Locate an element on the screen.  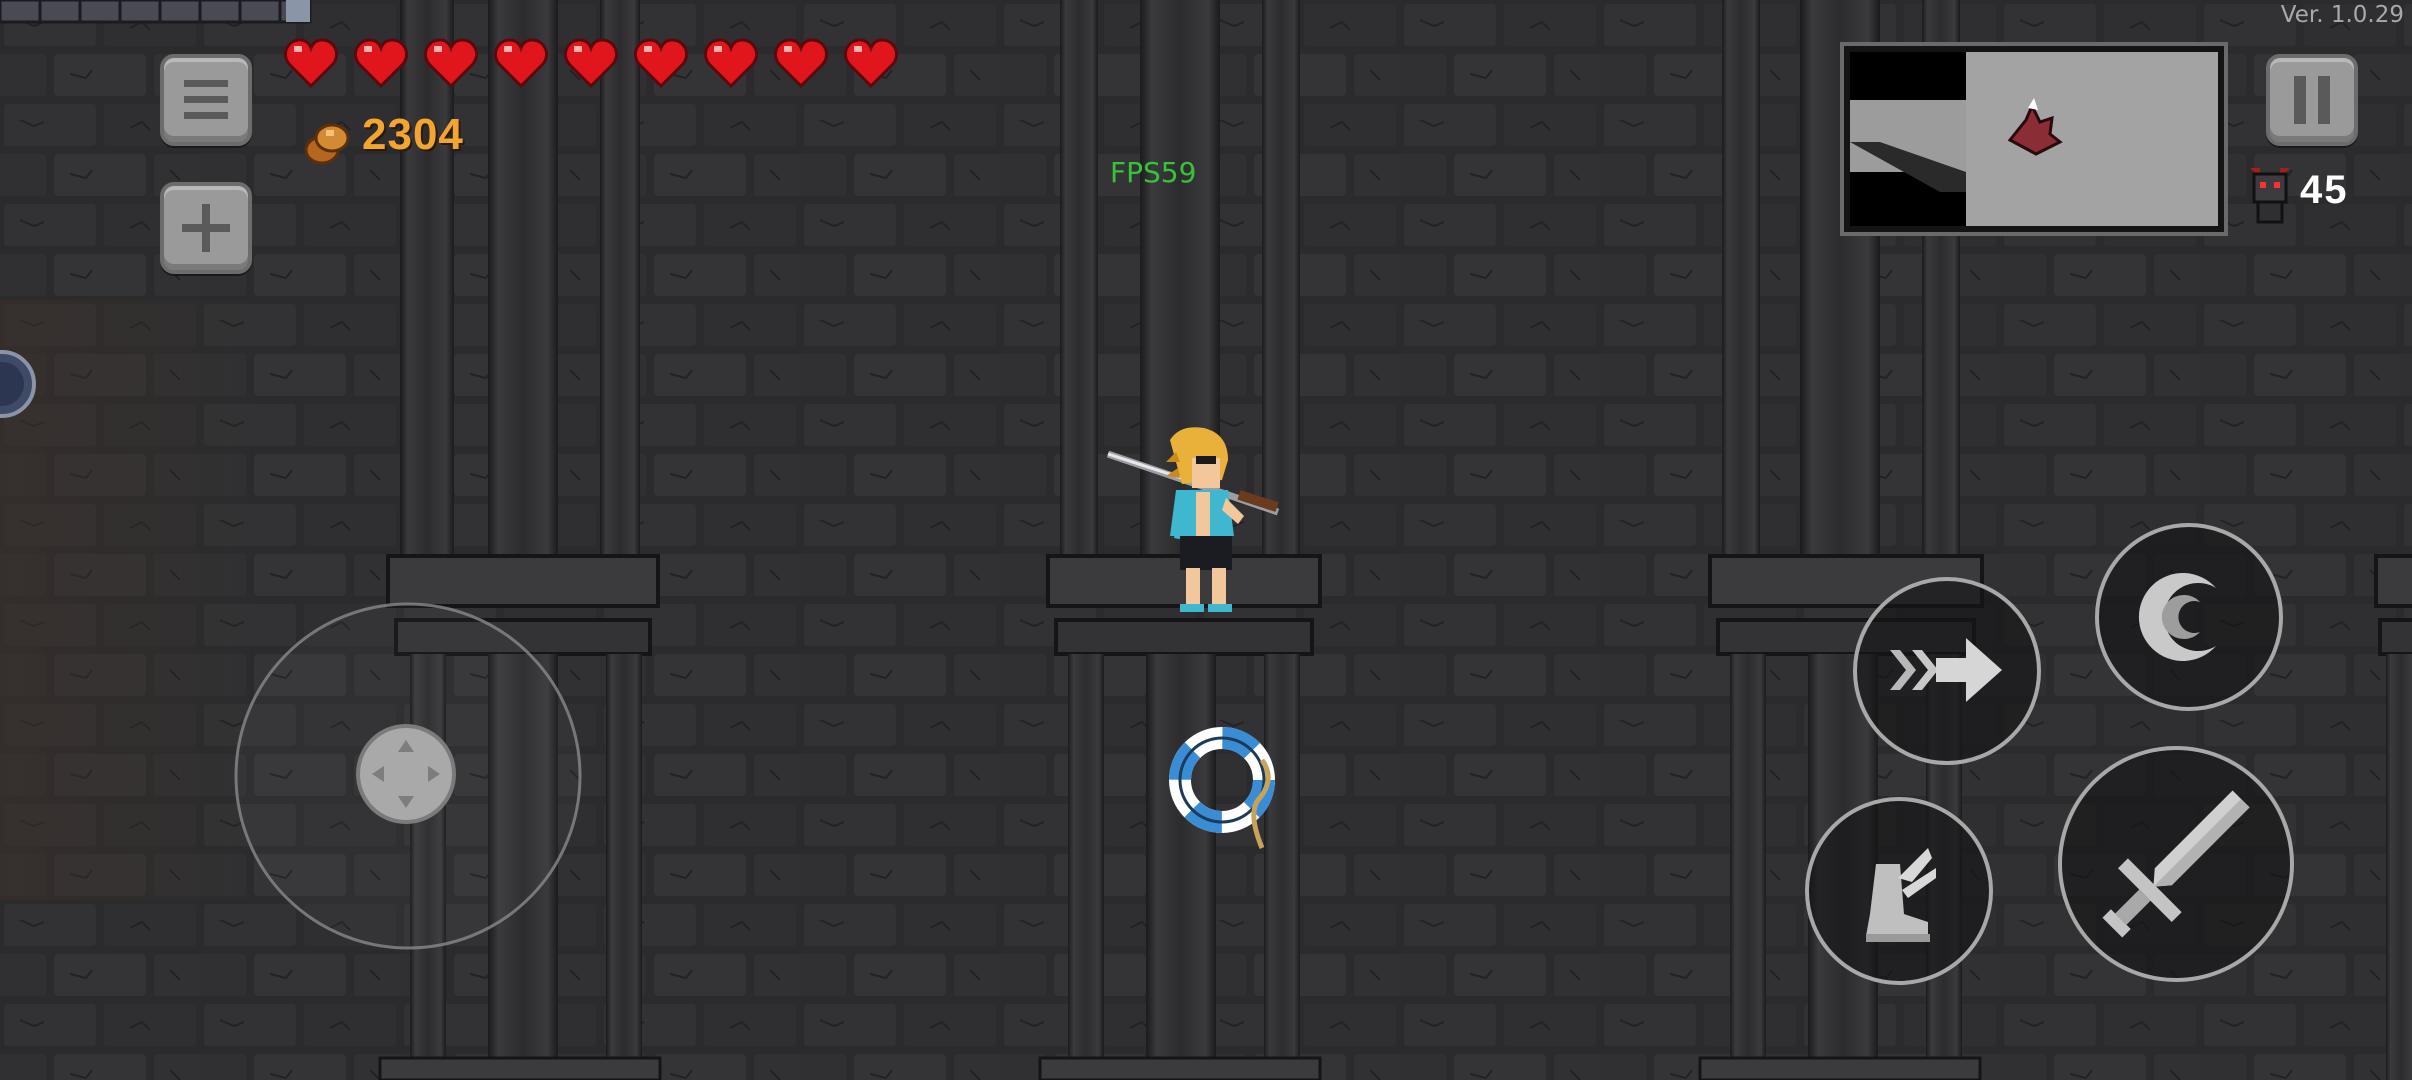
side-badge-icon is located at coordinates (20, 384).